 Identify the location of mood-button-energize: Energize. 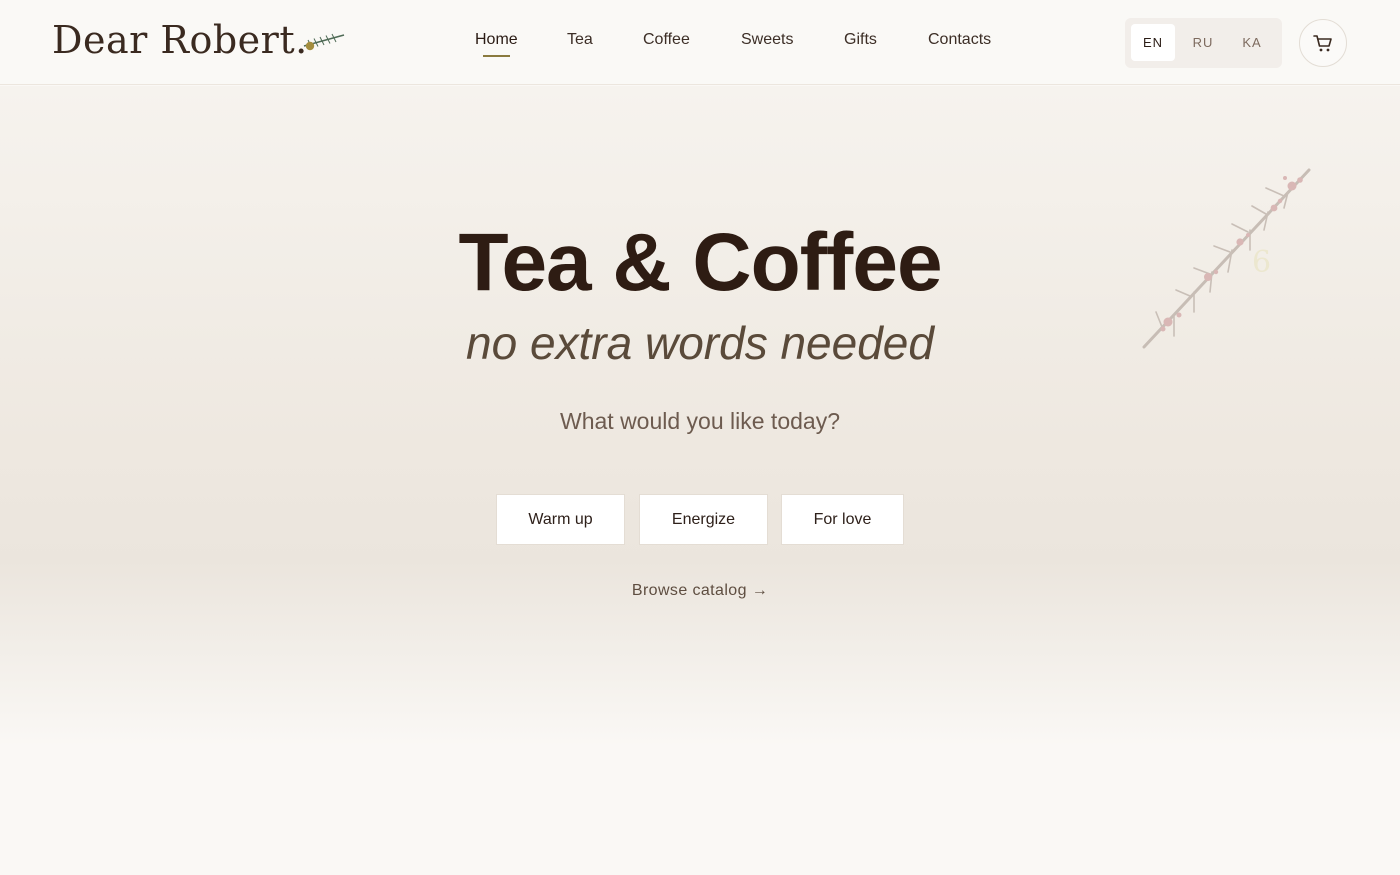
(703, 519).